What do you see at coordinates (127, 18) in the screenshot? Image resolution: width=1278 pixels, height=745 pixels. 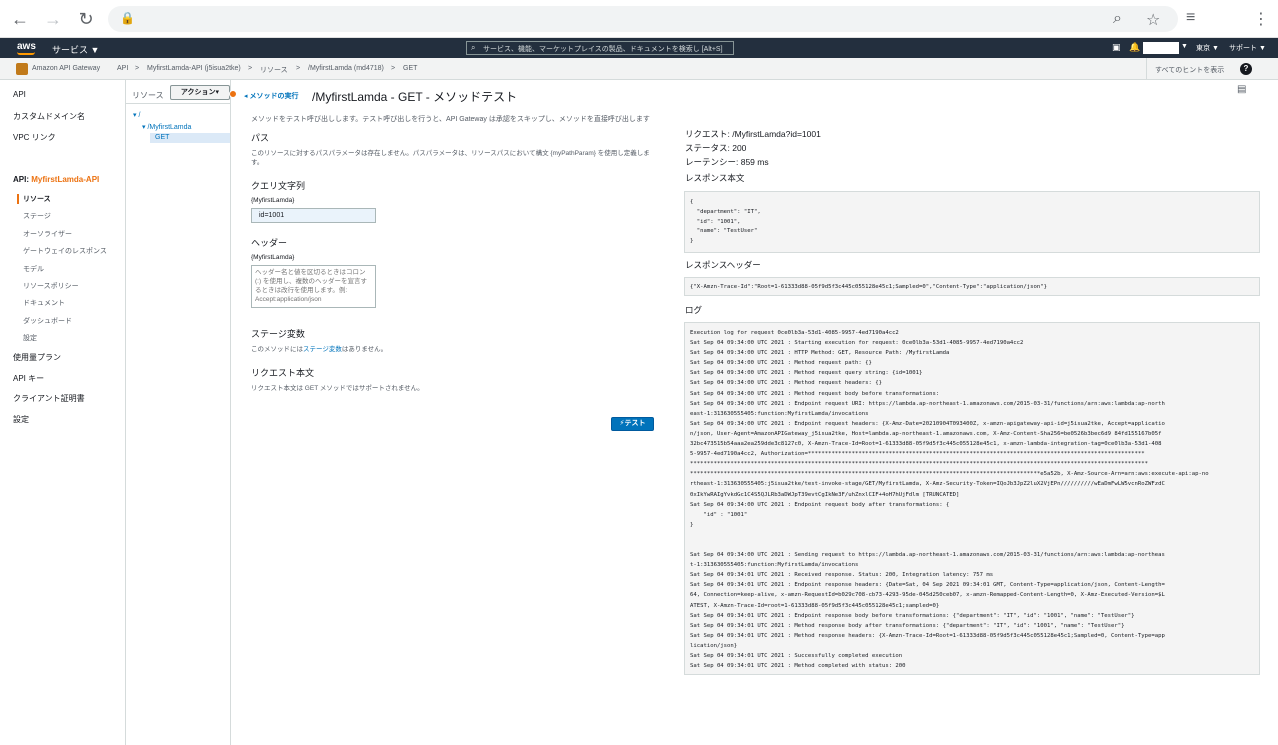 I see `lock-icon: 🔒` at bounding box center [127, 18].